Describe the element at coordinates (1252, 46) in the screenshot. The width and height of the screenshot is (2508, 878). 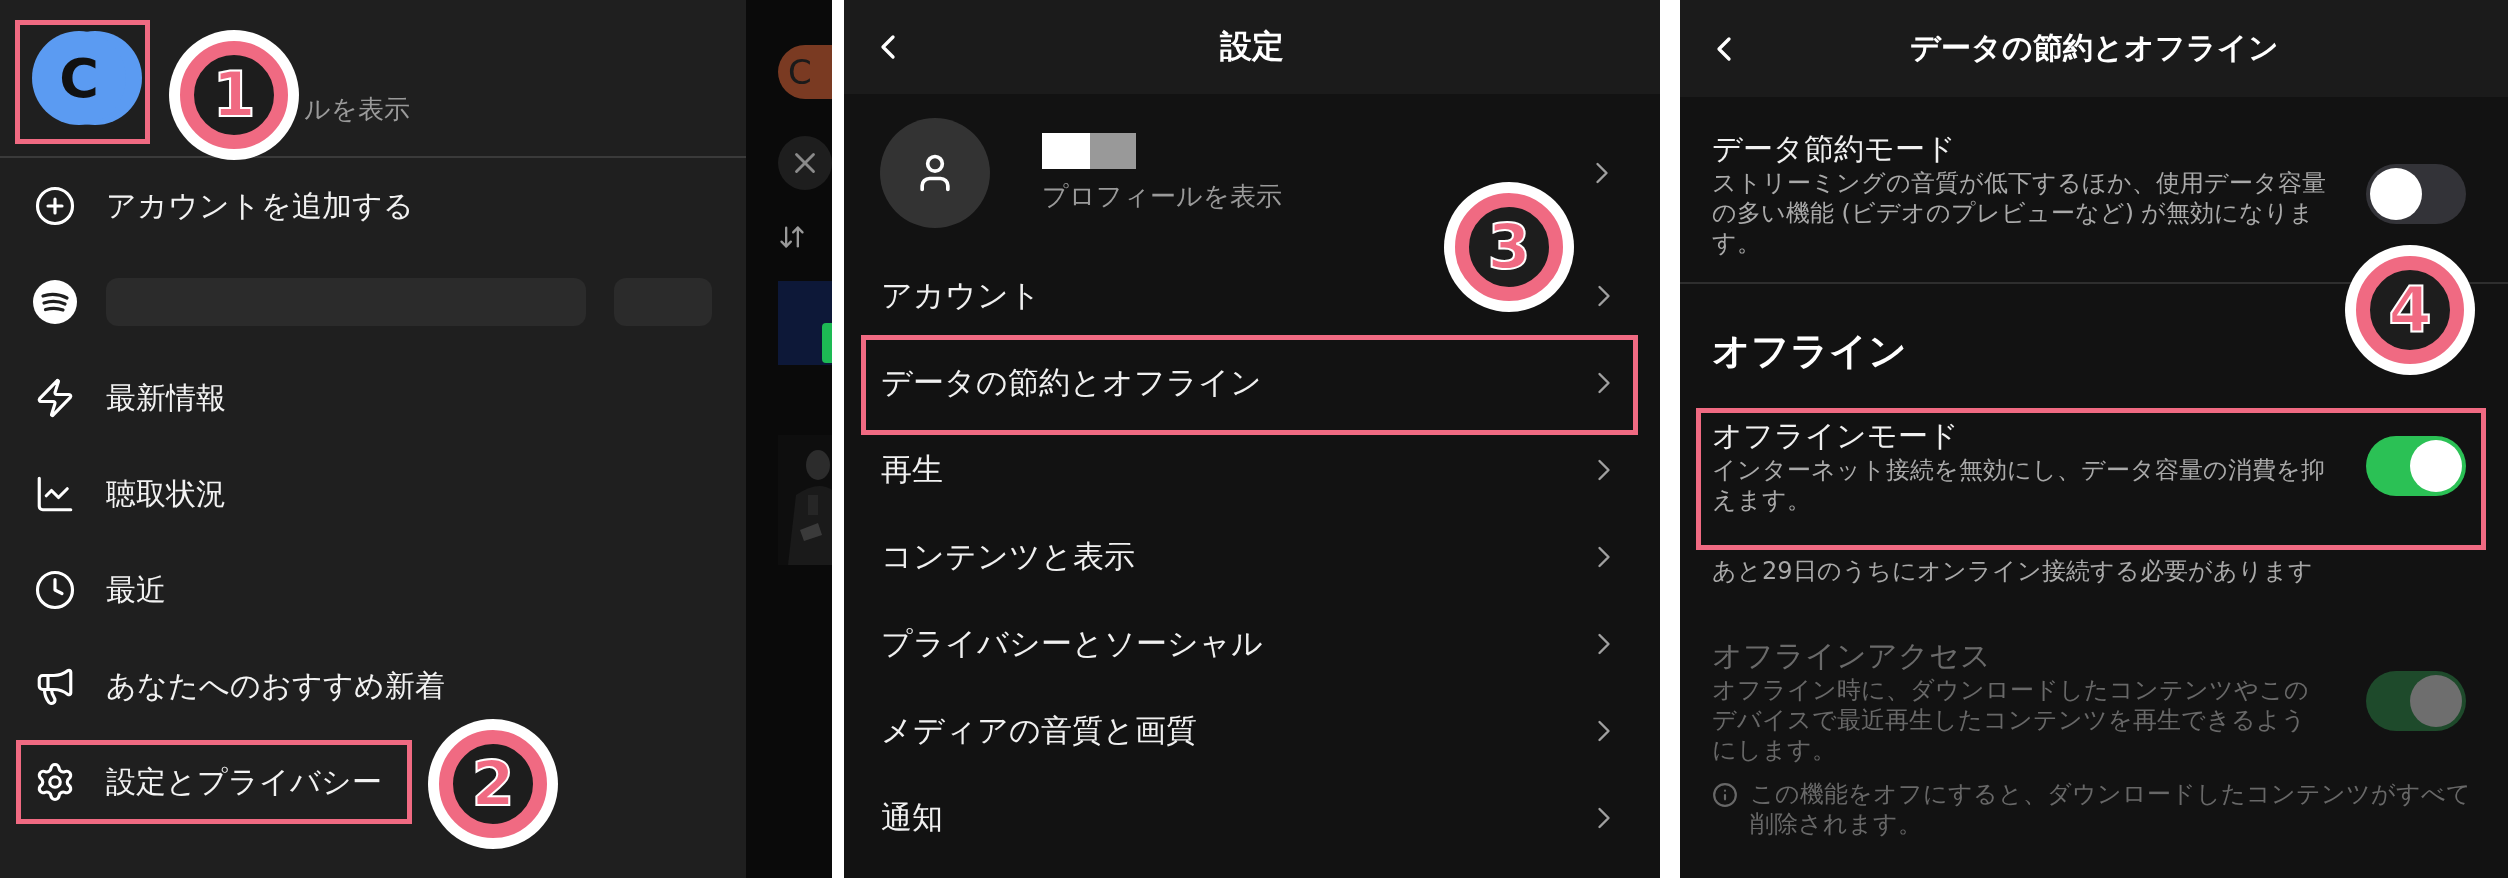
I see `screen-title: 設定` at that location.